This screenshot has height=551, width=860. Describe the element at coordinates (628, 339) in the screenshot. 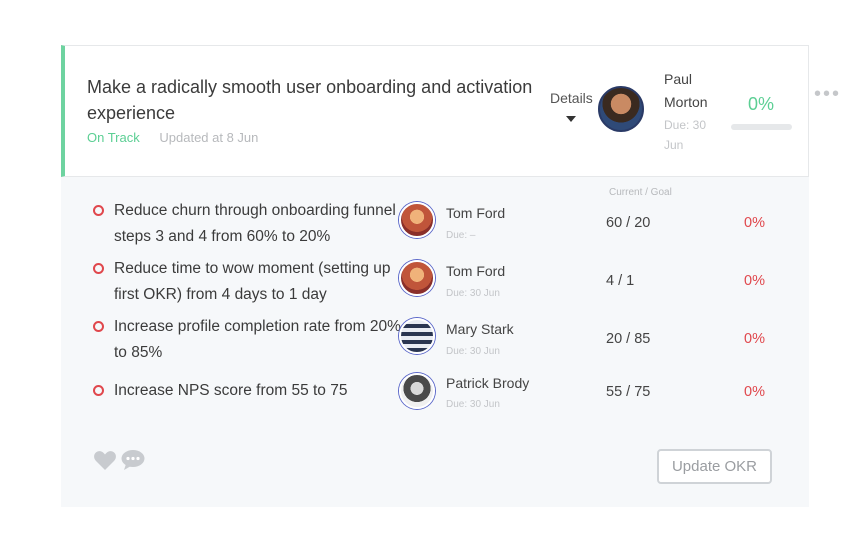

I see `key-result-current-goal: 20 / 85` at that location.